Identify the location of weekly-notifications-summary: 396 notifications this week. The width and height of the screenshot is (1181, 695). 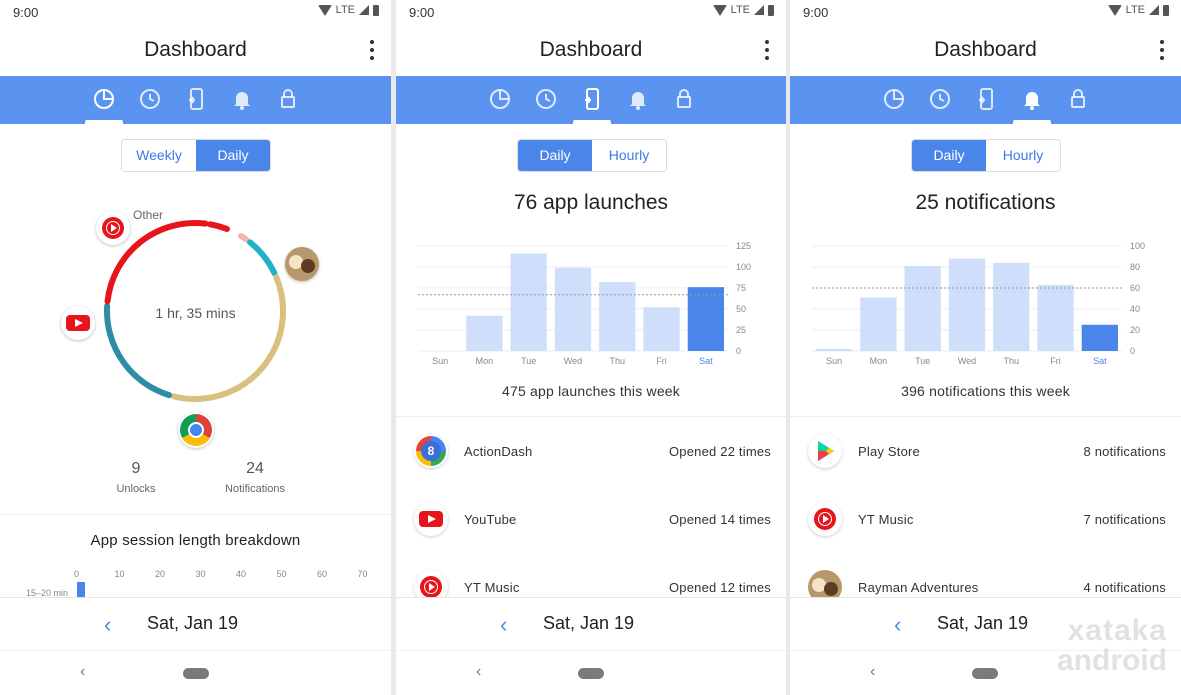
(985, 391).